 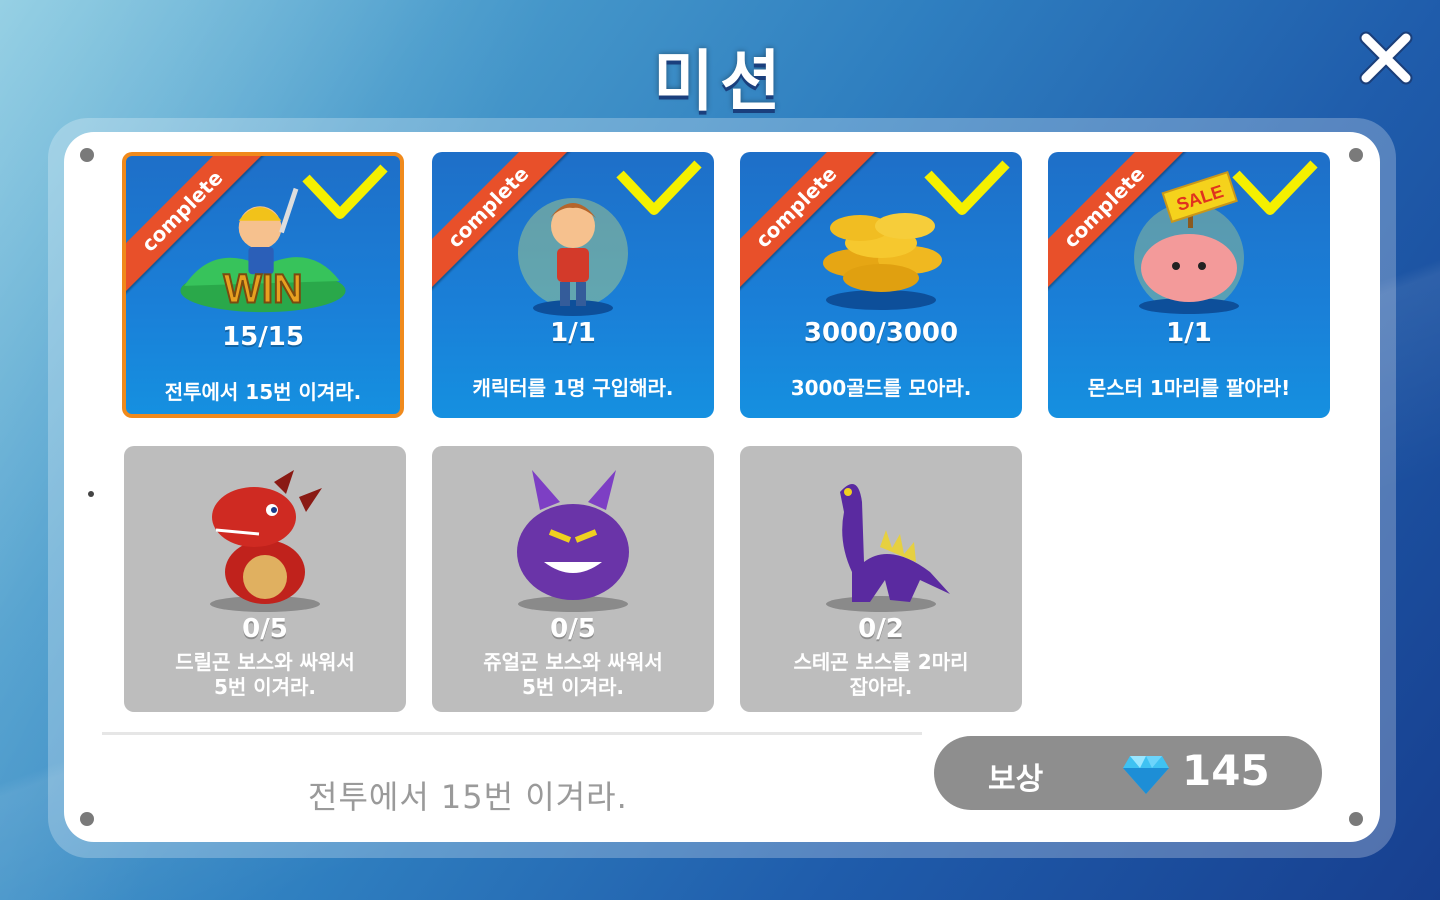 I want to click on mission-description: 캐릭터를 1명 구입해라., so click(x=573, y=388).